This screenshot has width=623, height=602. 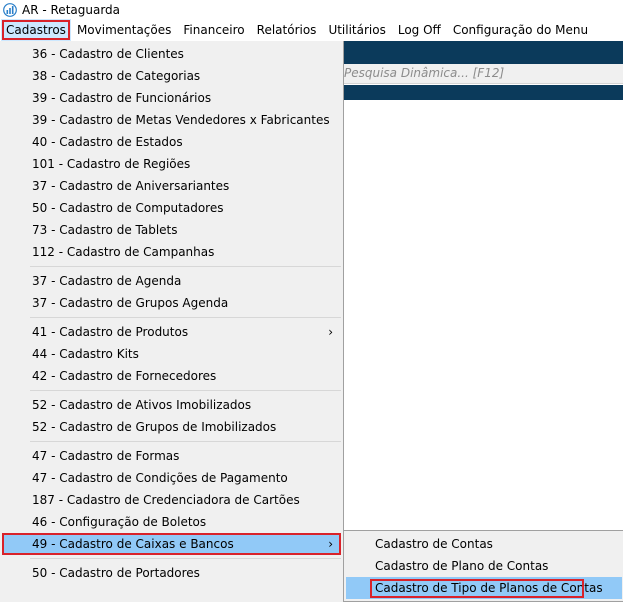 I want to click on menu-item-label: 37 - Cadastro de Agenda, so click(x=107, y=281).